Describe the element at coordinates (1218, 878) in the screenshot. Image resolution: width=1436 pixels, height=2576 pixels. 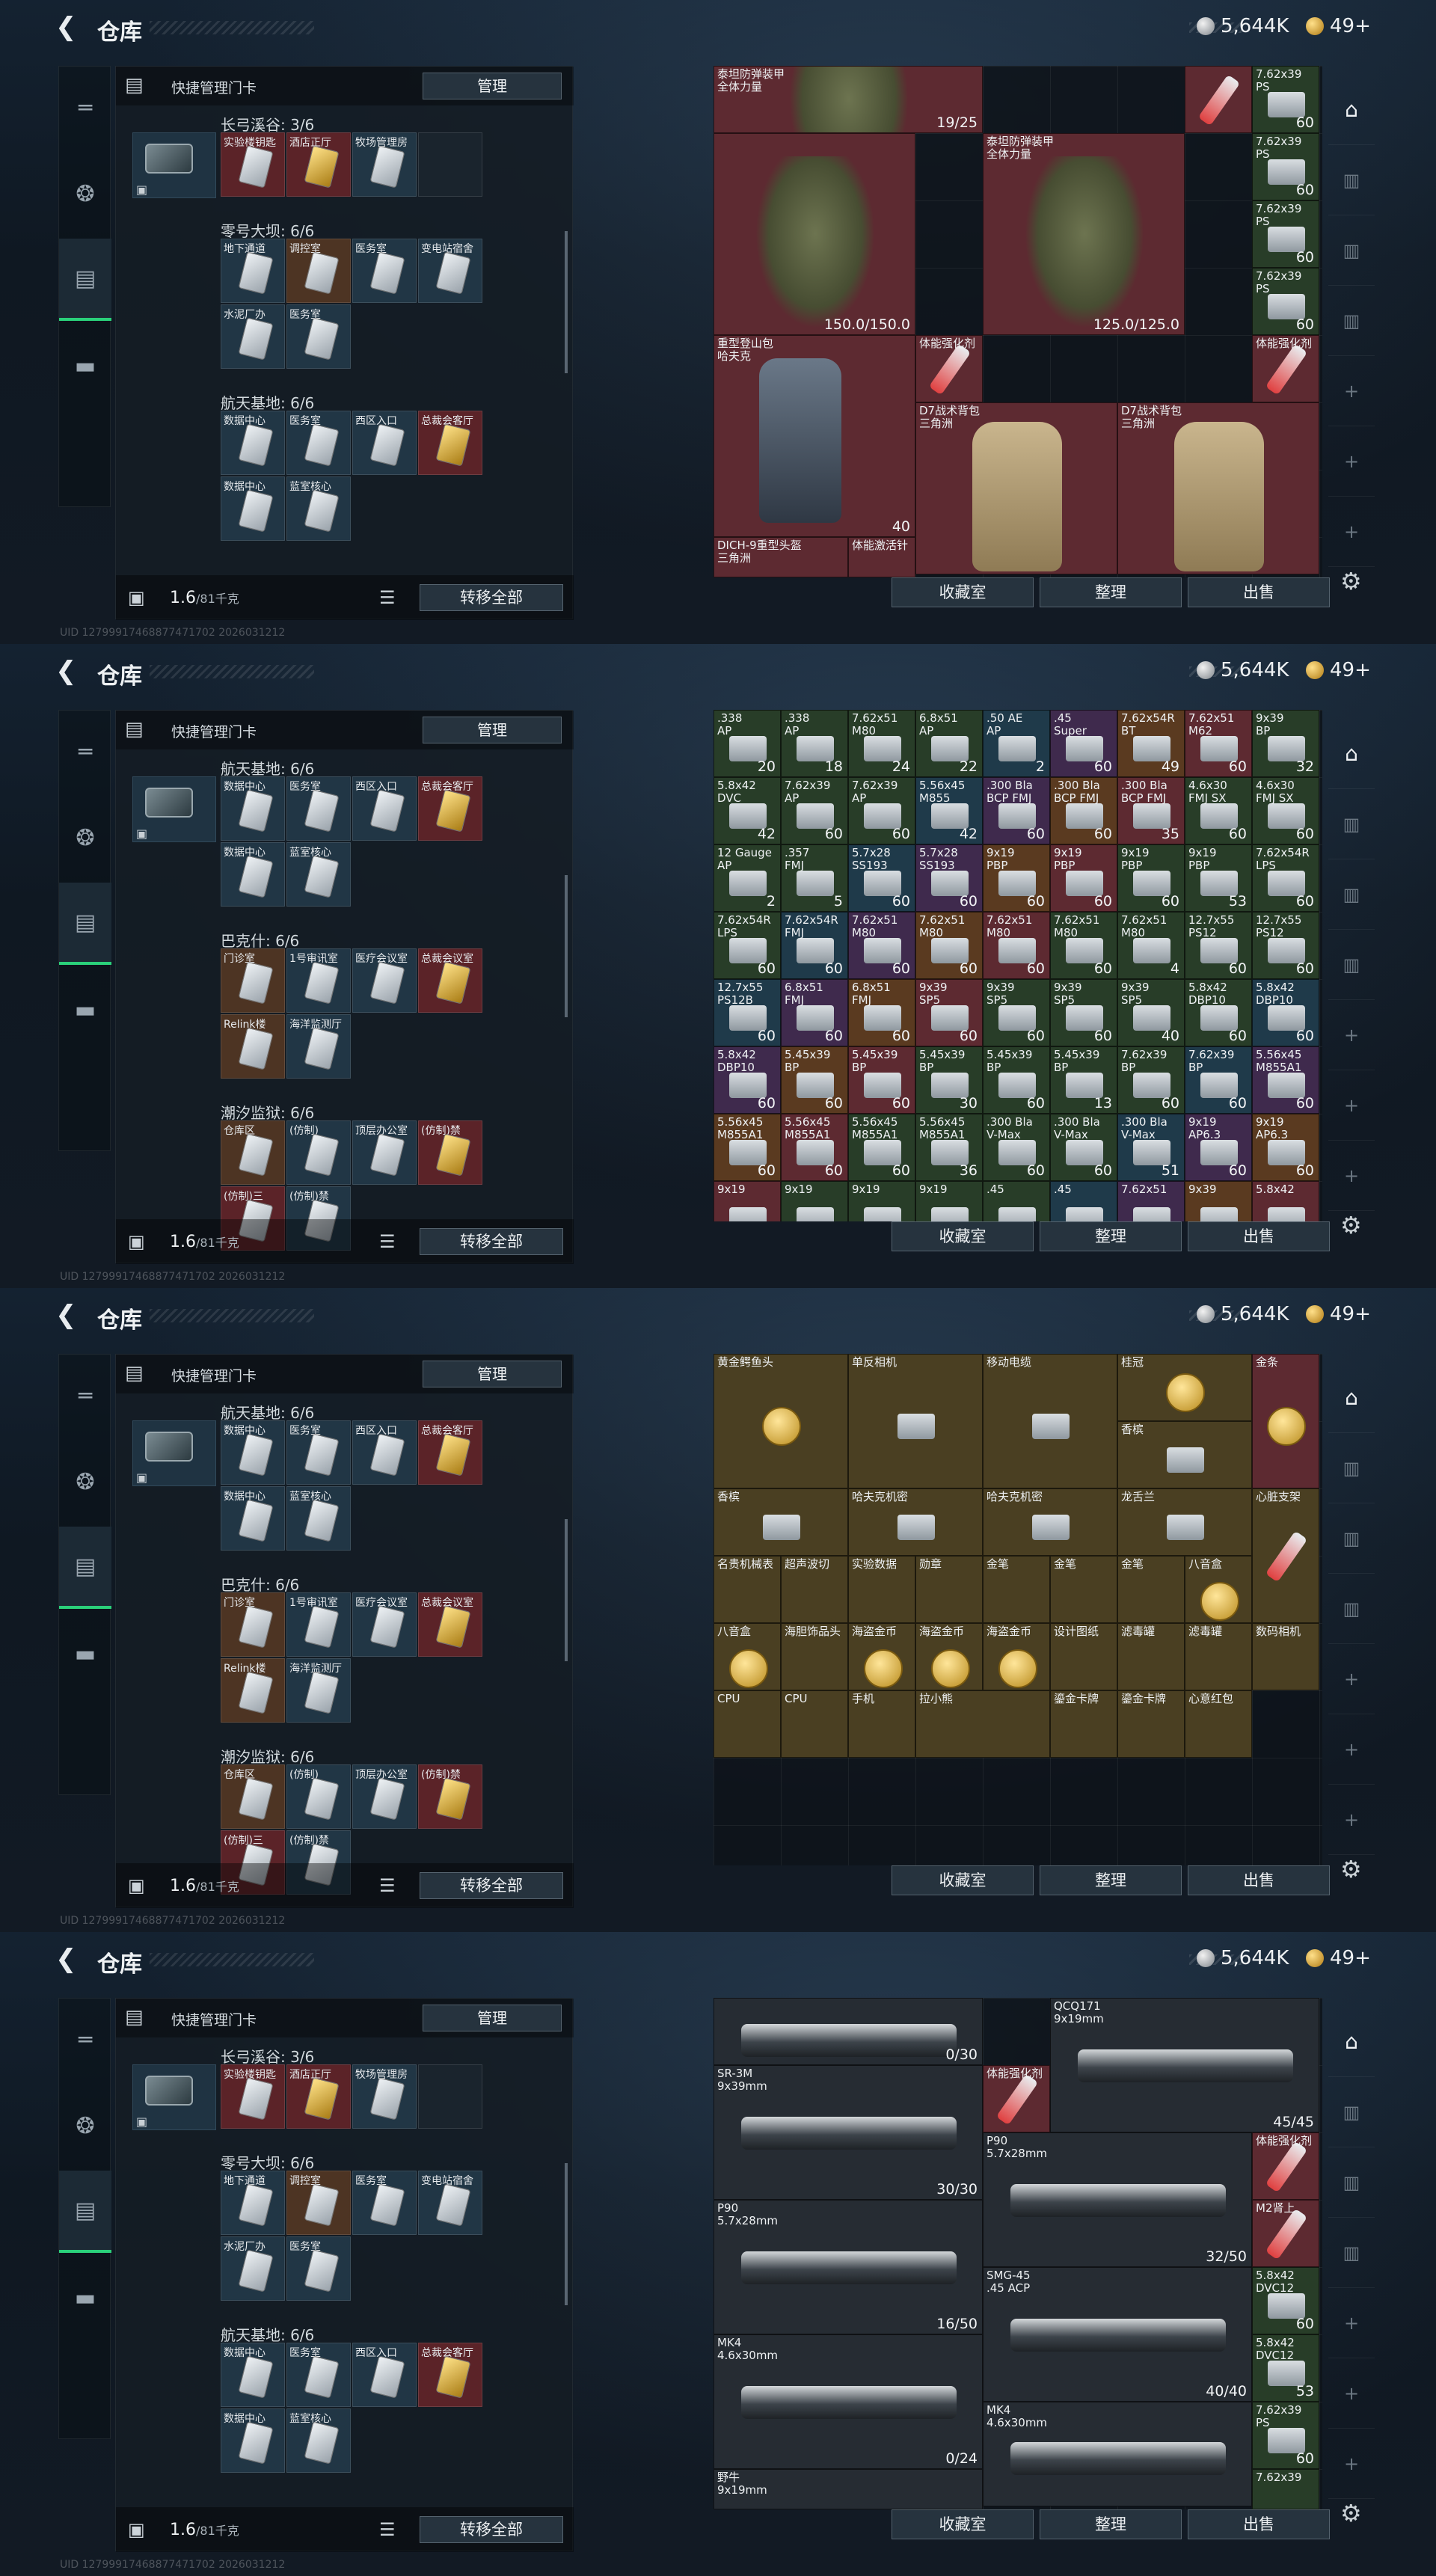
I see `stash-item: 9x19 PBP 53` at that location.